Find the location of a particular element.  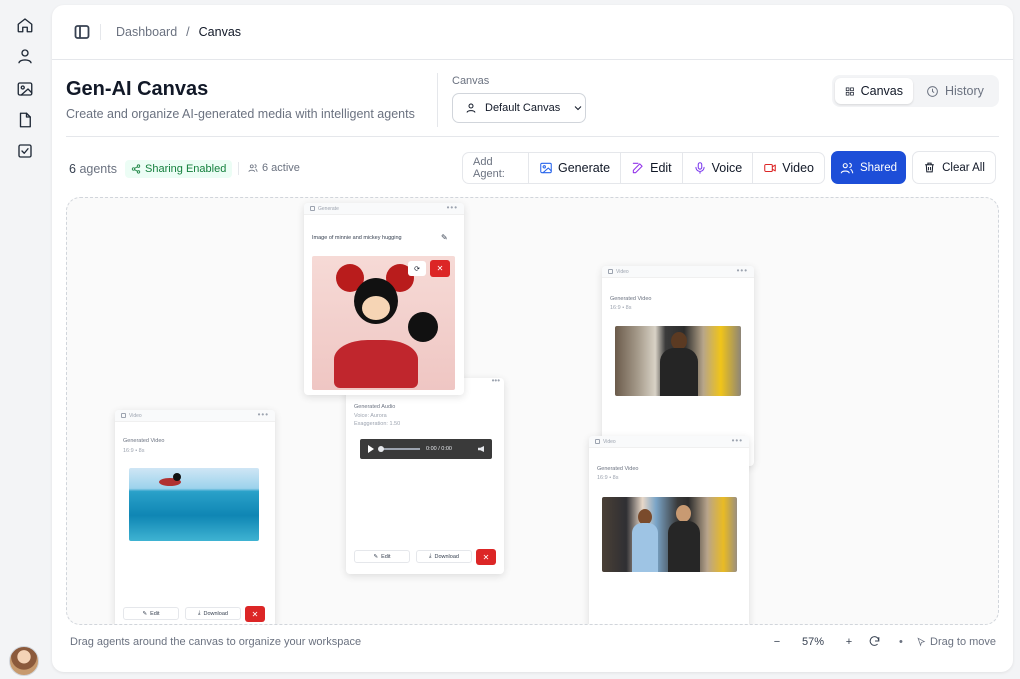

card-title: Generated Audio is located at coordinates (375, 407).